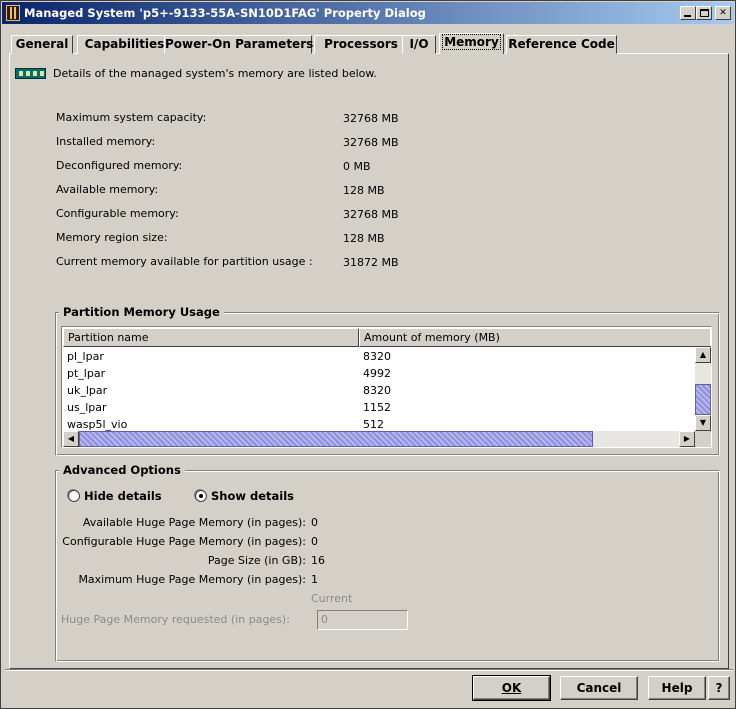 This screenshot has height=709, width=736. What do you see at coordinates (122, 470) in the screenshot?
I see `advanced-options-title: Advanced Options` at bounding box center [122, 470].